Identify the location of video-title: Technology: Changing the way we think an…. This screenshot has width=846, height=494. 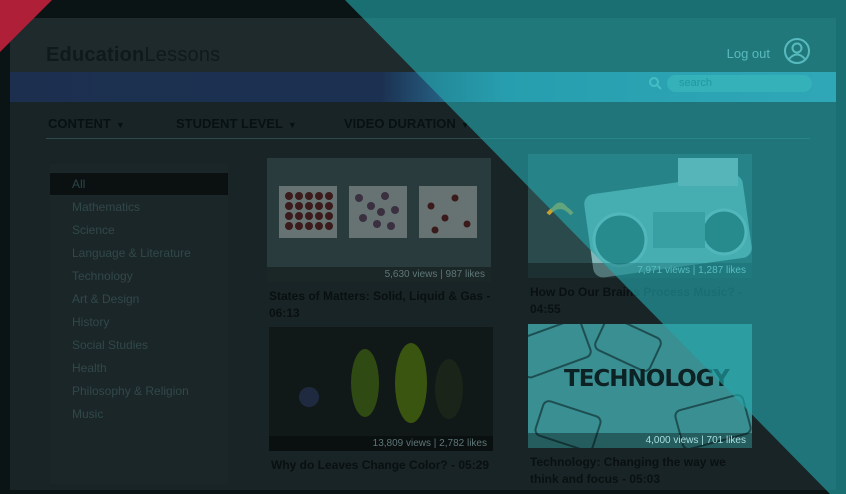
(641, 471).